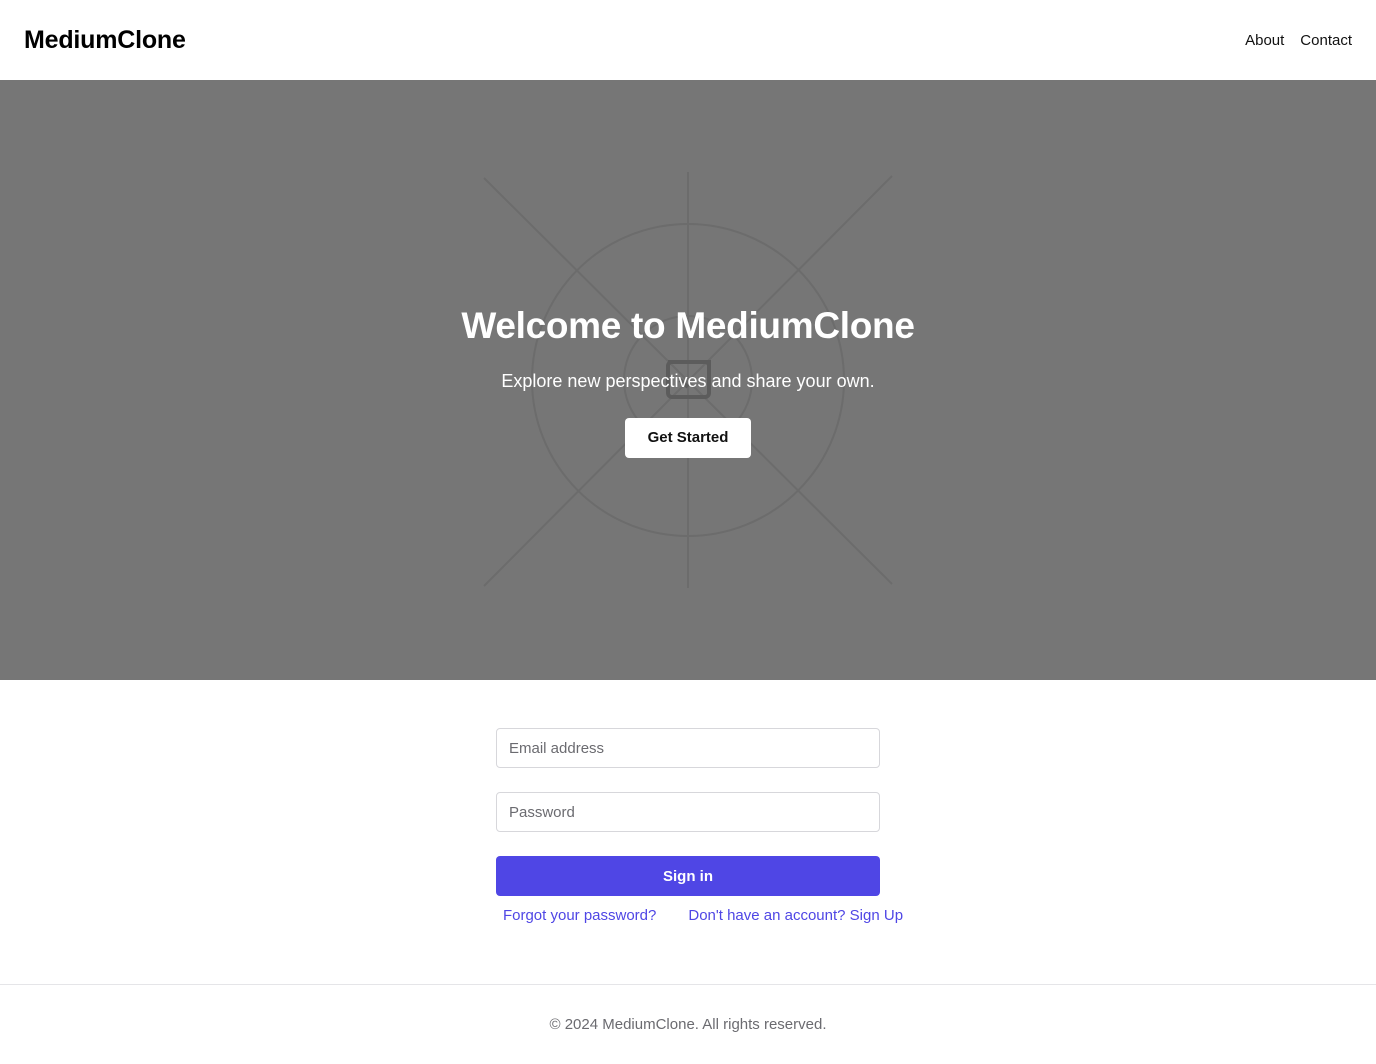 The image size is (1376, 1064). What do you see at coordinates (688, 40) in the screenshot?
I see `site-header: MediumClone About Contact` at bounding box center [688, 40].